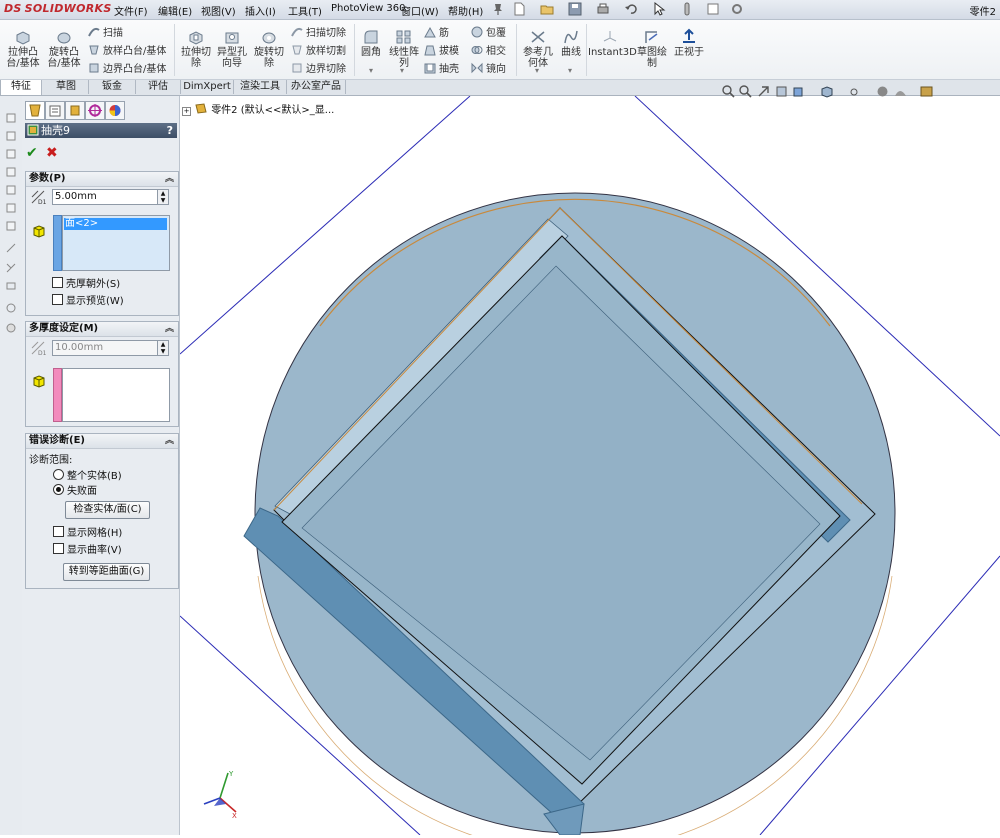 The height and width of the screenshot is (838, 1000). I want to click on menu-help: 帮助(H), so click(465, 10).